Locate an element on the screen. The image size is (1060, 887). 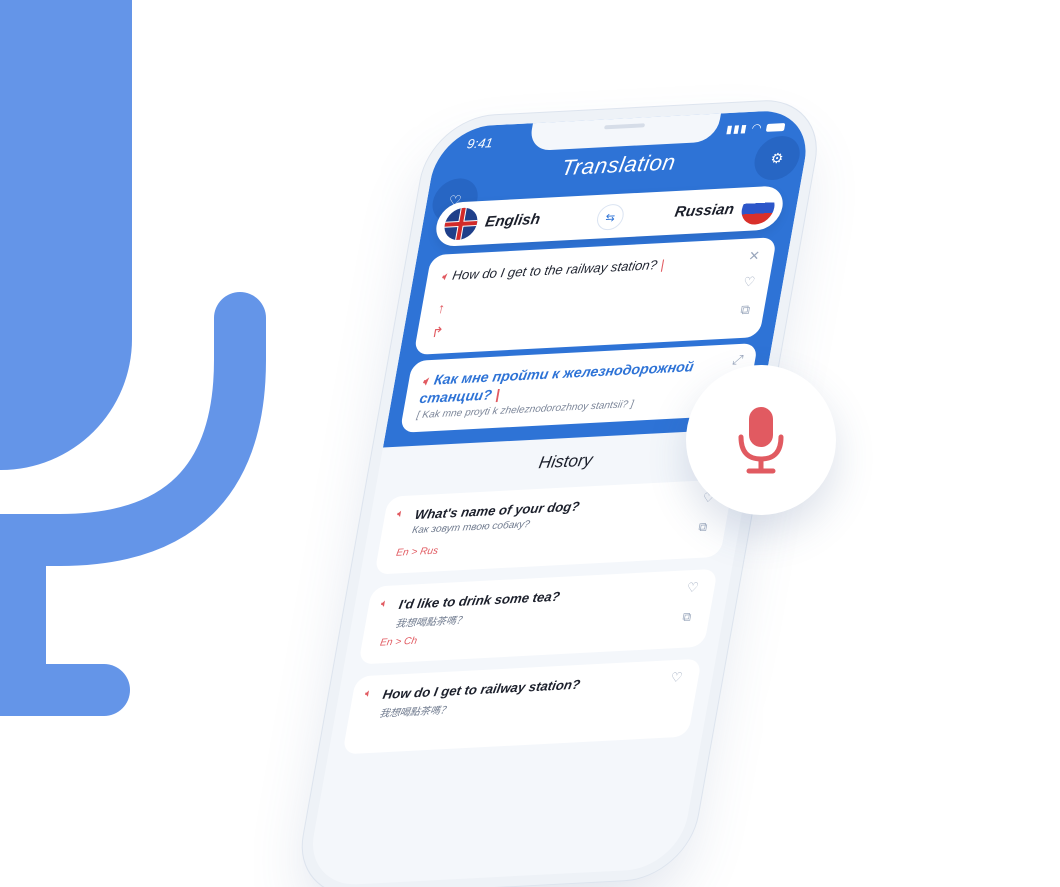
microphone-button is located at coordinates (761, 440).